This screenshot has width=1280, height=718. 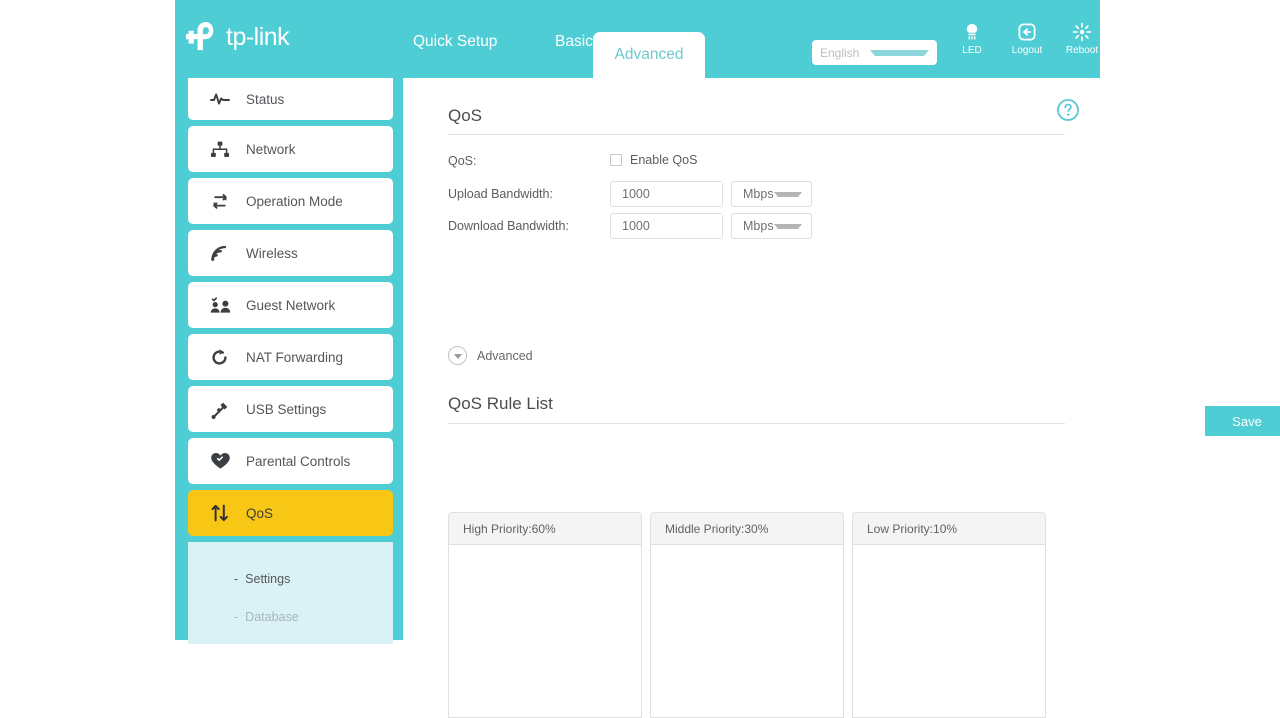 I want to click on upload-unit-value: Mbps, so click(x=758, y=194).